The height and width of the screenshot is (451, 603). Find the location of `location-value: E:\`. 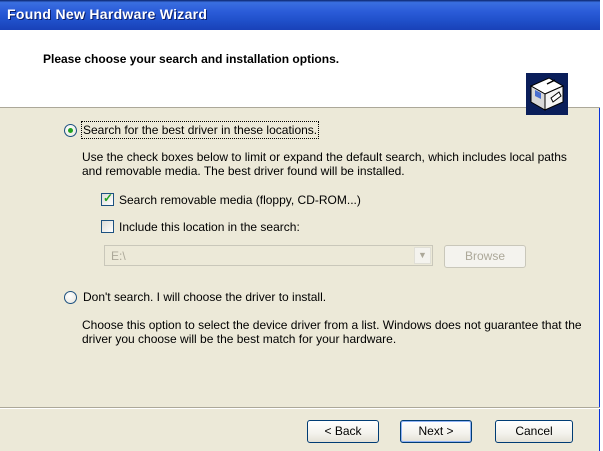

location-value: E:\ is located at coordinates (118, 256).